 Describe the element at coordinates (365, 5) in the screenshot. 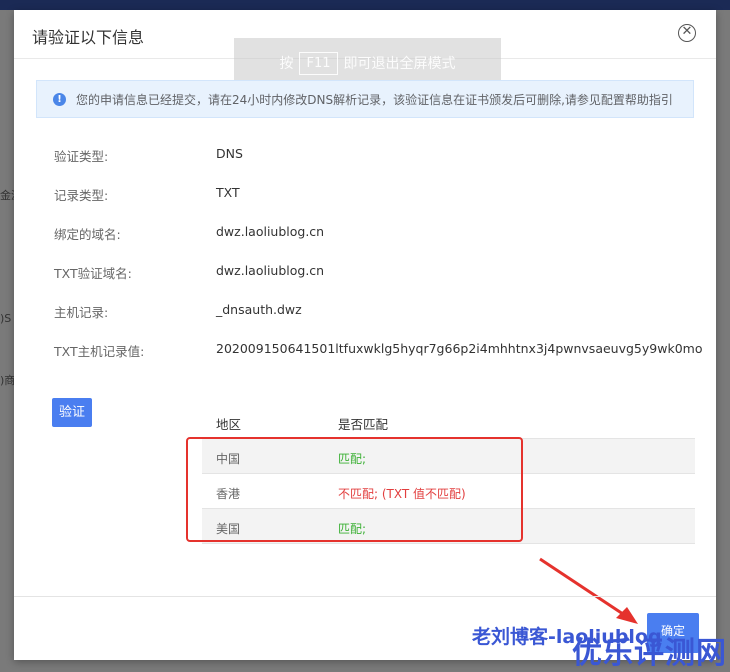

I see `background-header` at that location.